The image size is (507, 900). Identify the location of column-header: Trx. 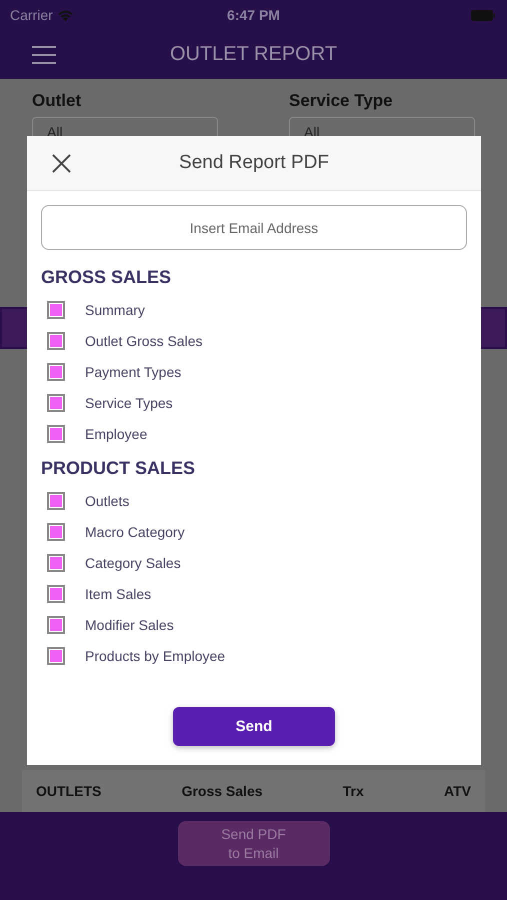
(353, 791).